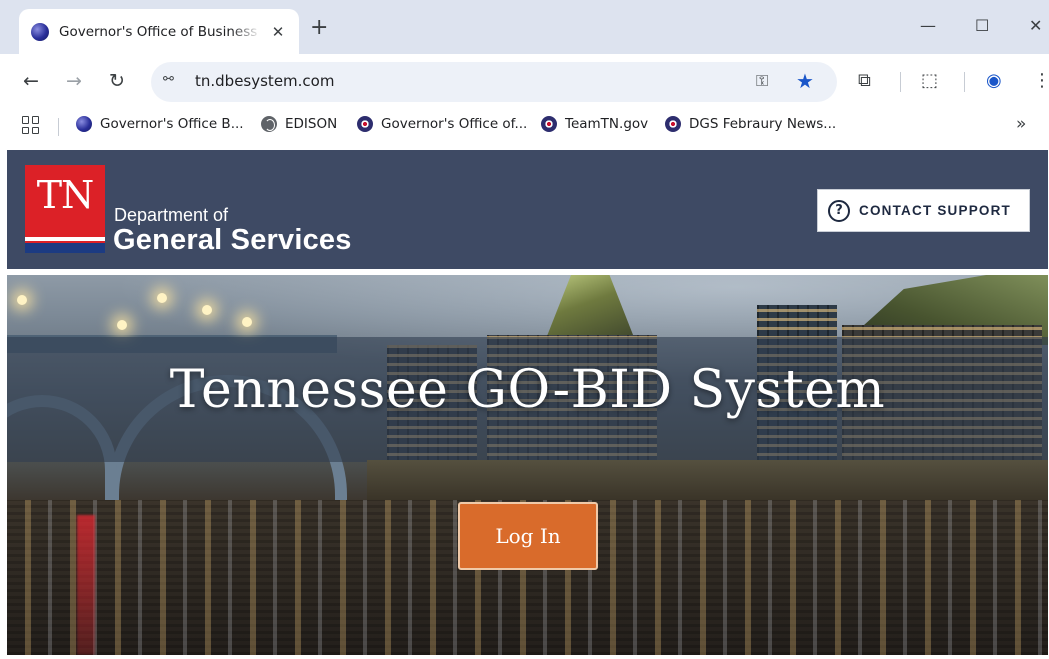 The image size is (1049, 659). I want to click on forward-arrow-icon: →, so click(74, 81).